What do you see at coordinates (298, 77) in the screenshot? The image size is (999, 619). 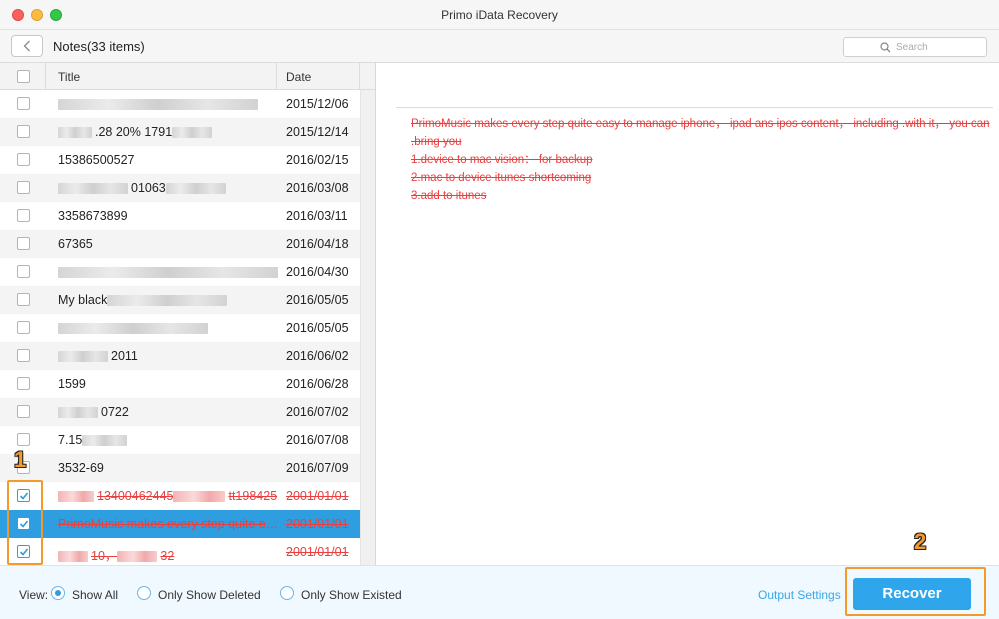 I see `column-header-date: Date` at bounding box center [298, 77].